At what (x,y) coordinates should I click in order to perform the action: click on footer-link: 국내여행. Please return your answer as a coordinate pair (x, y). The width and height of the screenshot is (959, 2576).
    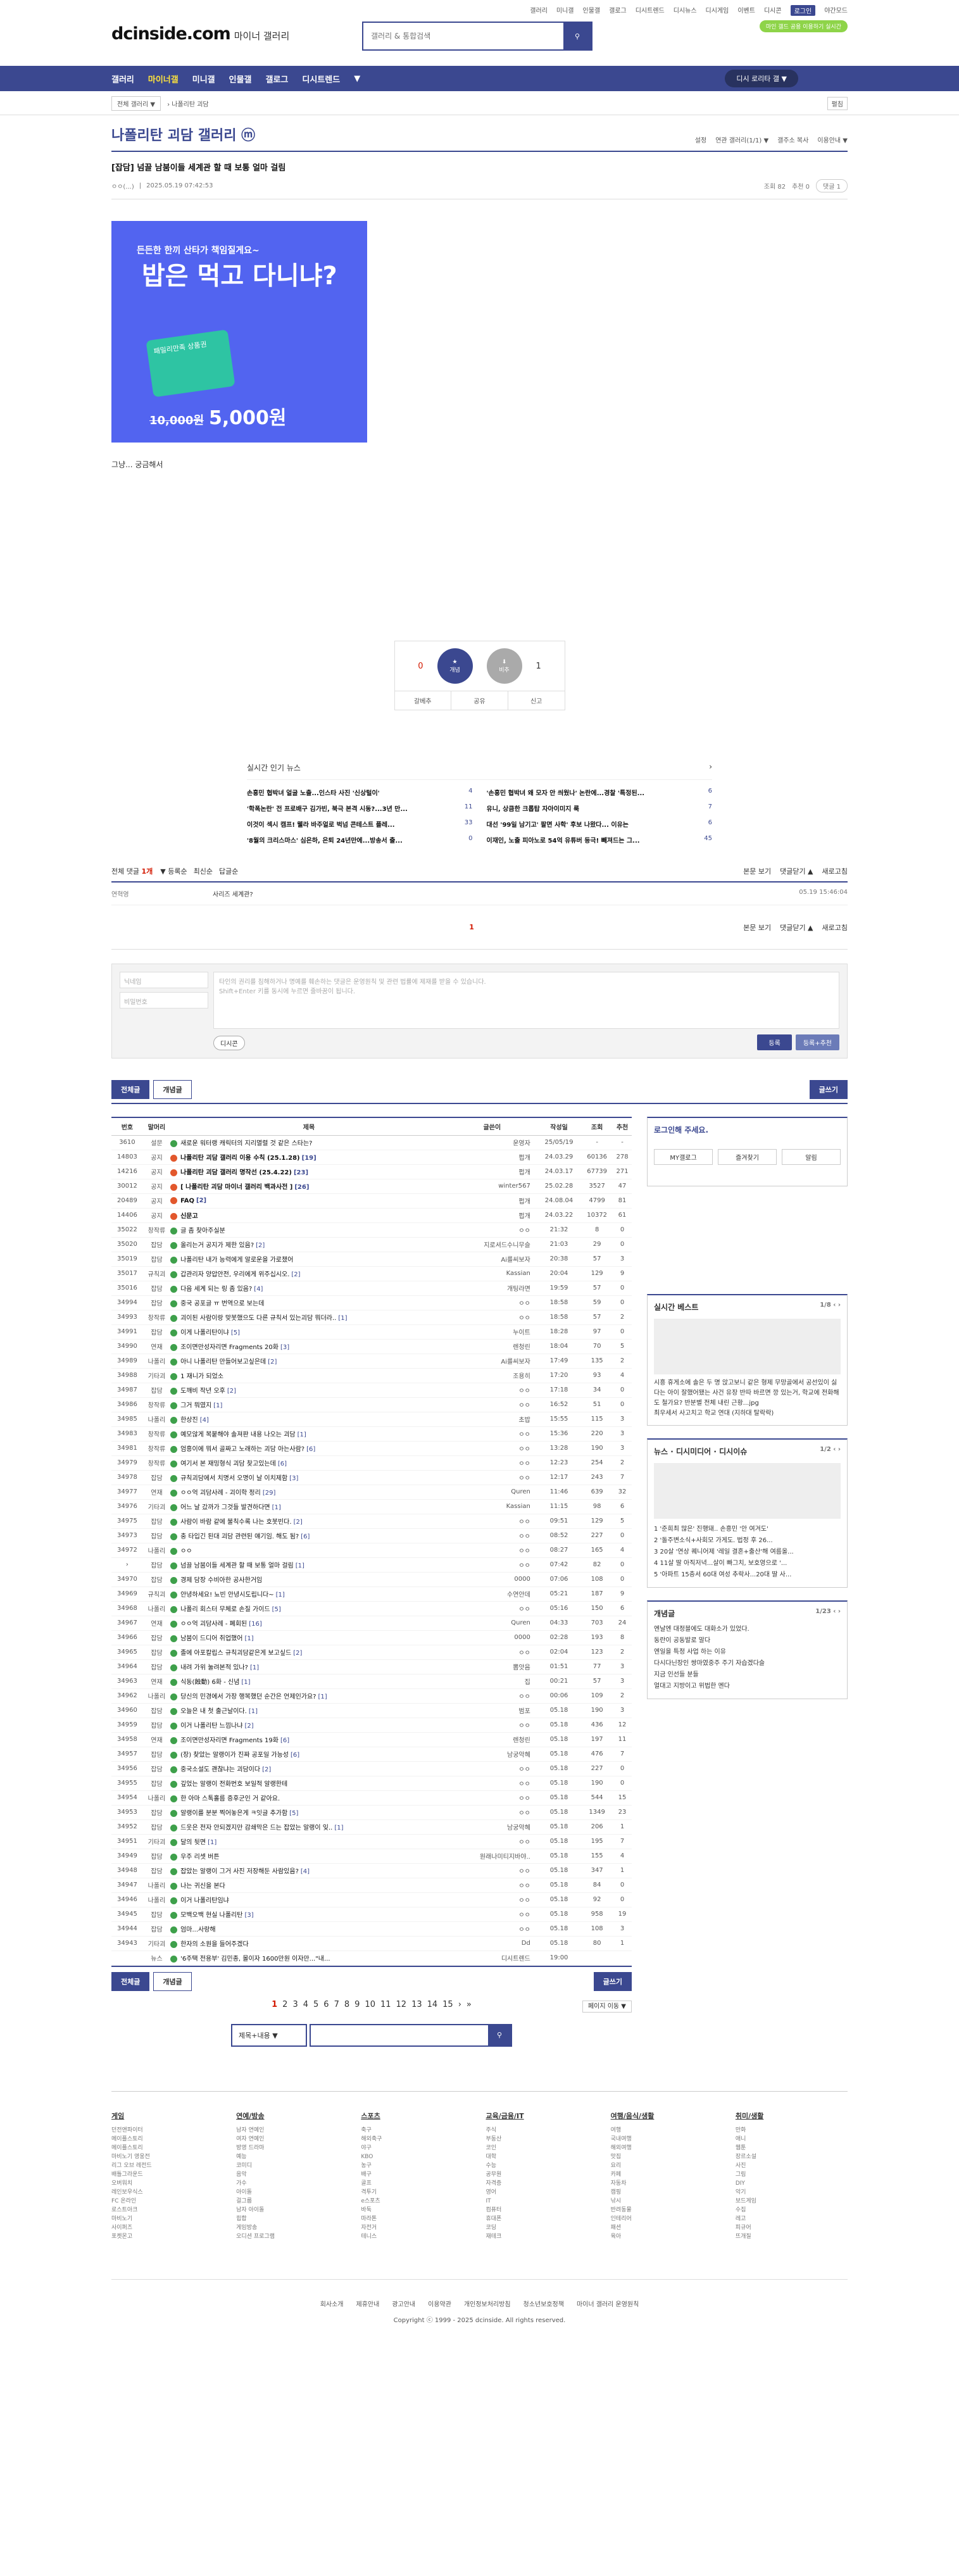
    Looking at the image, I should click on (667, 2139).